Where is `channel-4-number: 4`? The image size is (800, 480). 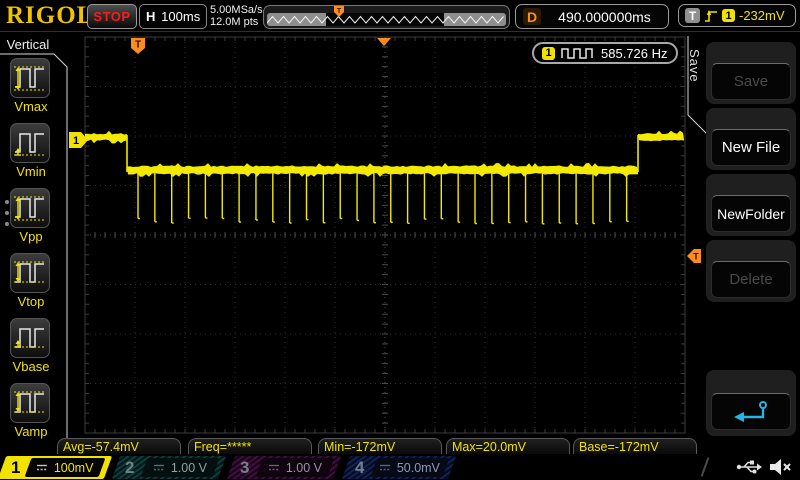
channel-4-number: 4 is located at coordinates (360, 467).